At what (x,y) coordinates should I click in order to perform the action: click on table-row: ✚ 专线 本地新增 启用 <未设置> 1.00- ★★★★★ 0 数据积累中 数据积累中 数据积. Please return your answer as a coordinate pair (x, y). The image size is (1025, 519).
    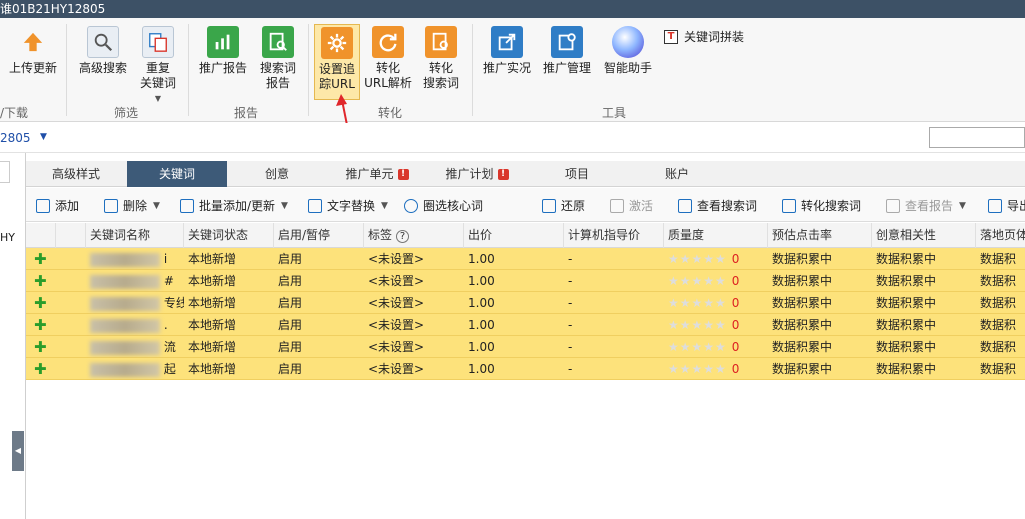
    Looking at the image, I should click on (525, 303).